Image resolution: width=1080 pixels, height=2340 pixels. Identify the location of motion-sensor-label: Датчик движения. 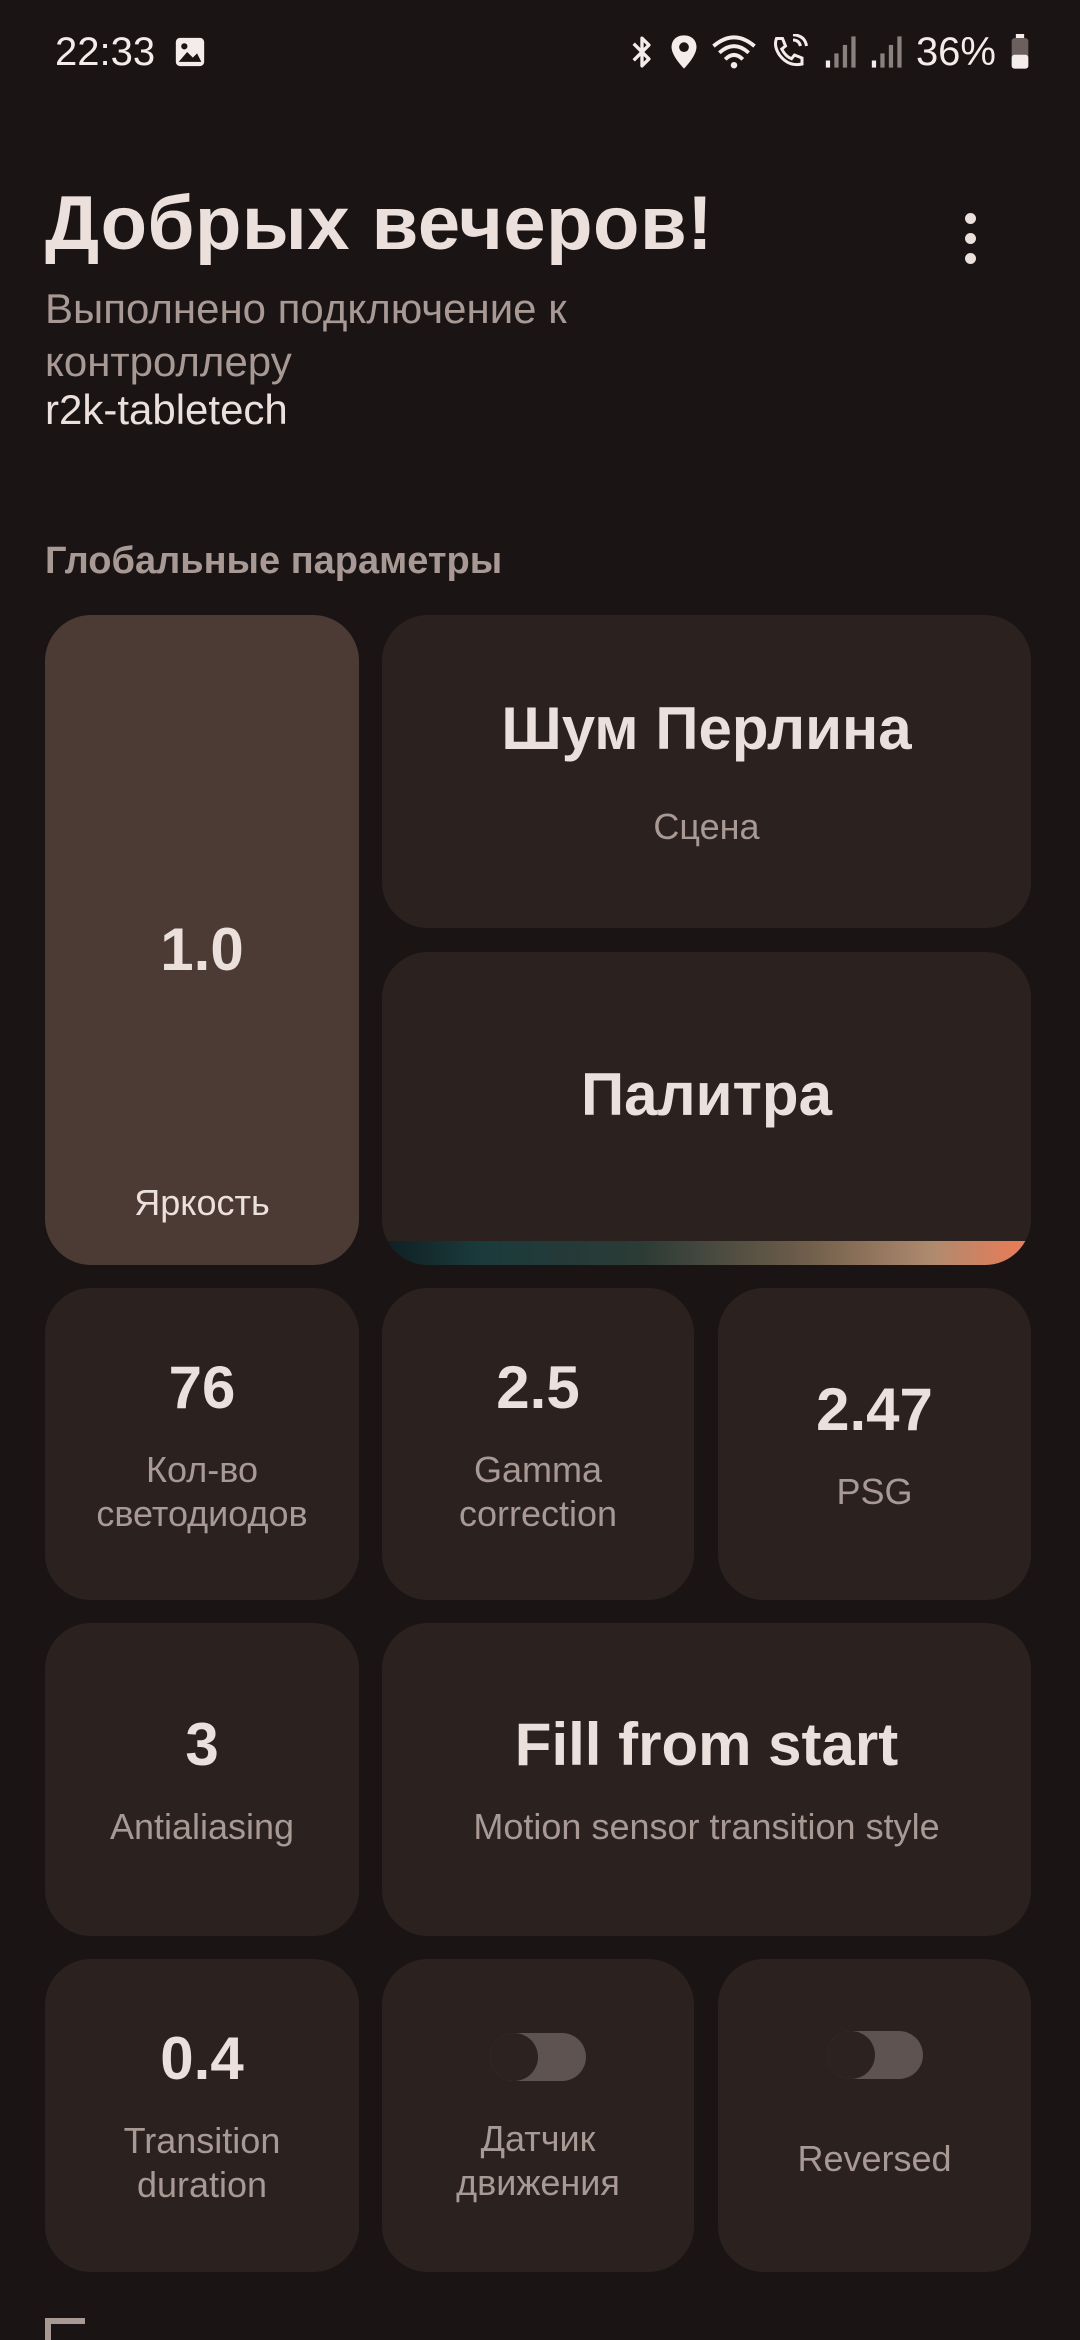
(538, 2160).